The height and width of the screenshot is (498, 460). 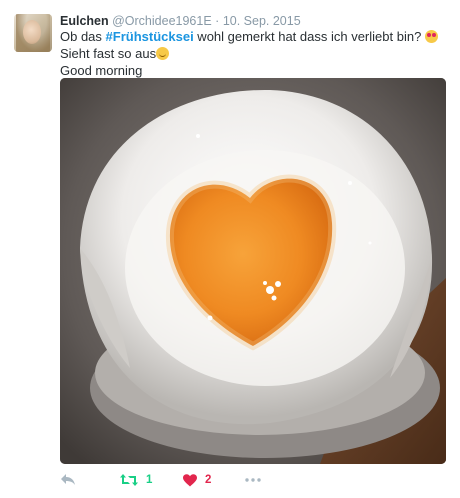 What do you see at coordinates (431, 36) in the screenshot?
I see `heart-eyes-emoji-icon` at bounding box center [431, 36].